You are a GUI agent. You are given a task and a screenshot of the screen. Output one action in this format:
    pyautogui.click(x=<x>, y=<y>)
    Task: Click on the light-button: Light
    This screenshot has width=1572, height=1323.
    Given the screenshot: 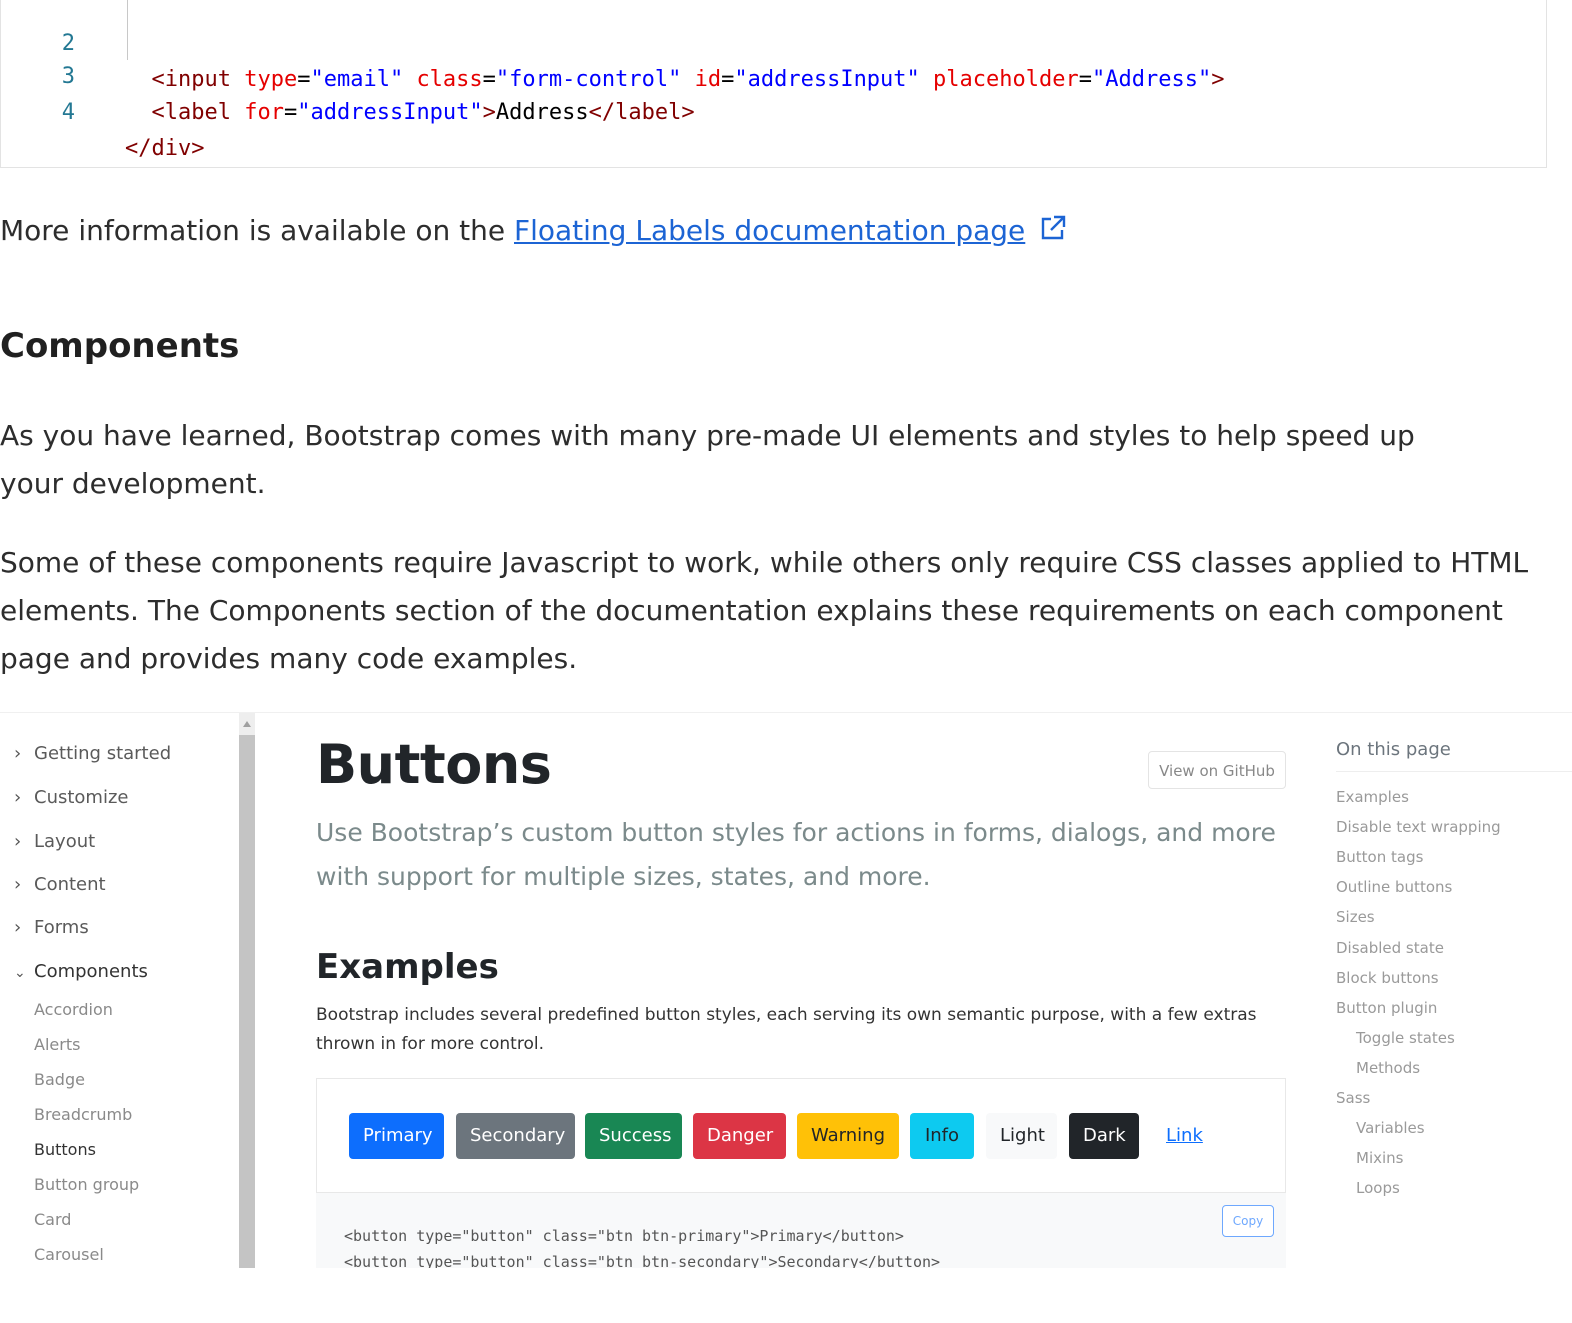 What is the action you would take?
    pyautogui.click(x=1021, y=1136)
    